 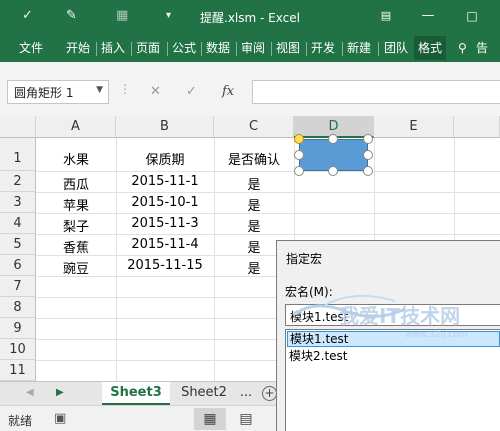 I want to click on name-box-value: 圆角矩形 1, so click(x=44, y=93).